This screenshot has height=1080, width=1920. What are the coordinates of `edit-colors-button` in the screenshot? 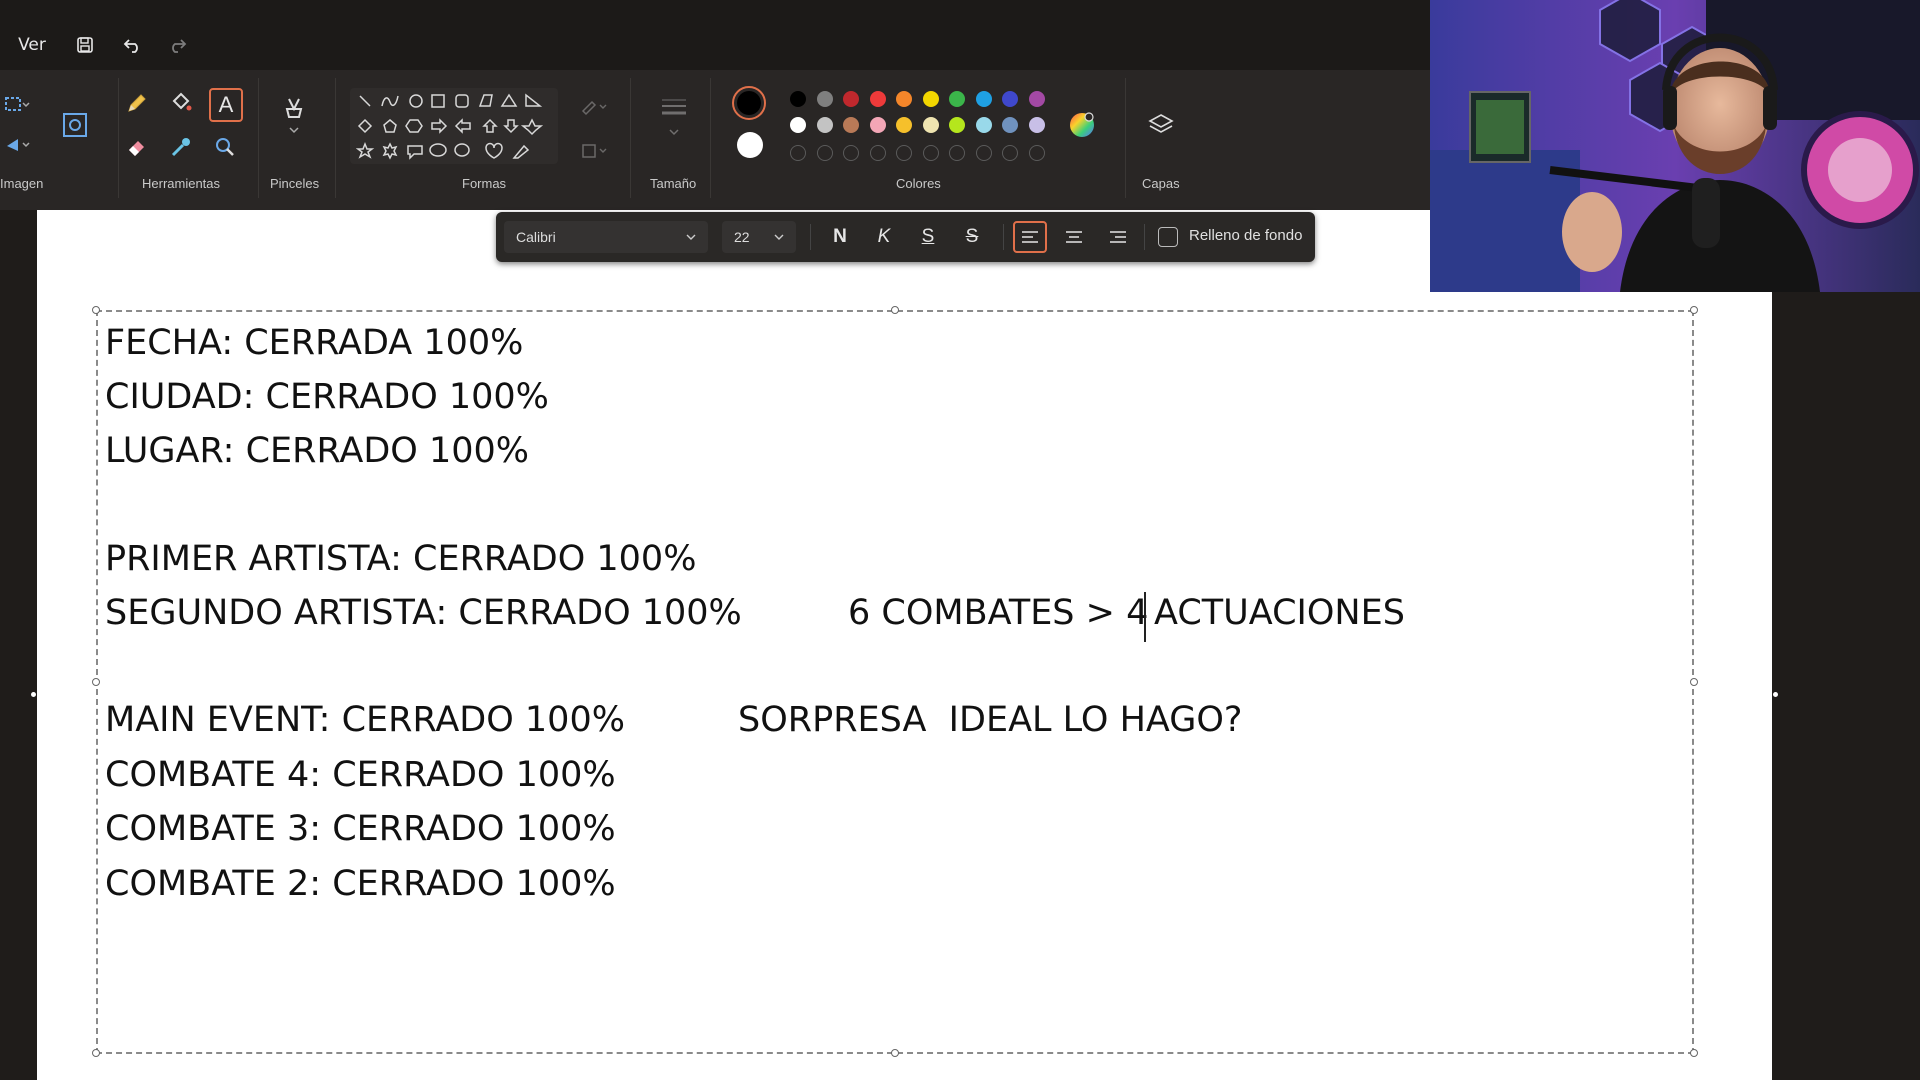 It's located at (1082, 125).